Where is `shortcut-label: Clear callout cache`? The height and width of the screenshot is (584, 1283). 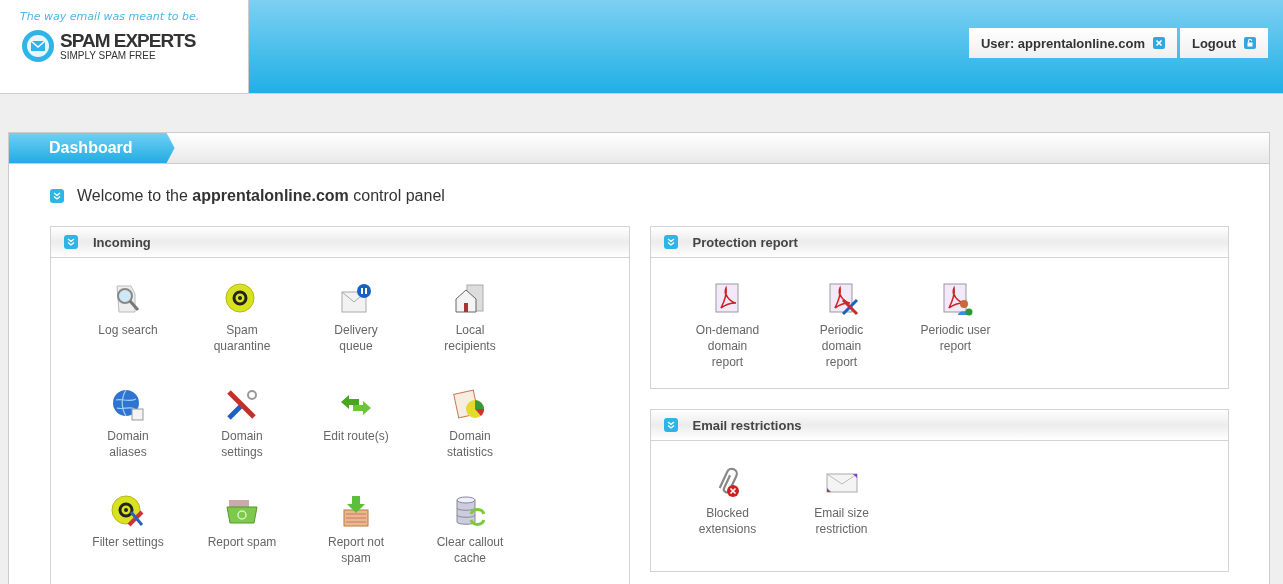
shortcut-label: Clear callout cache is located at coordinates (470, 550).